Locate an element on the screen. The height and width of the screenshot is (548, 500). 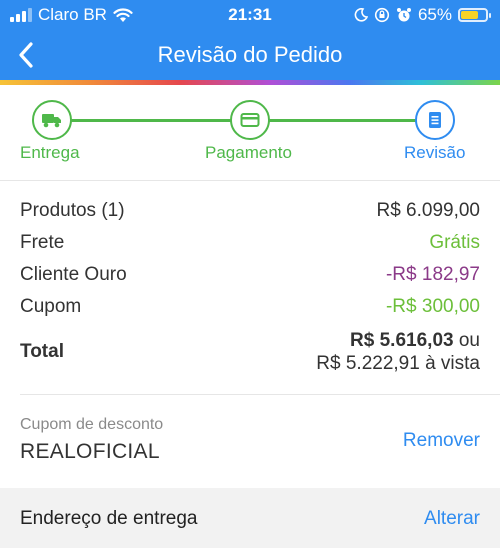
total-cash-amount: R$ 5.222,91 à vista is located at coordinates (398, 363).